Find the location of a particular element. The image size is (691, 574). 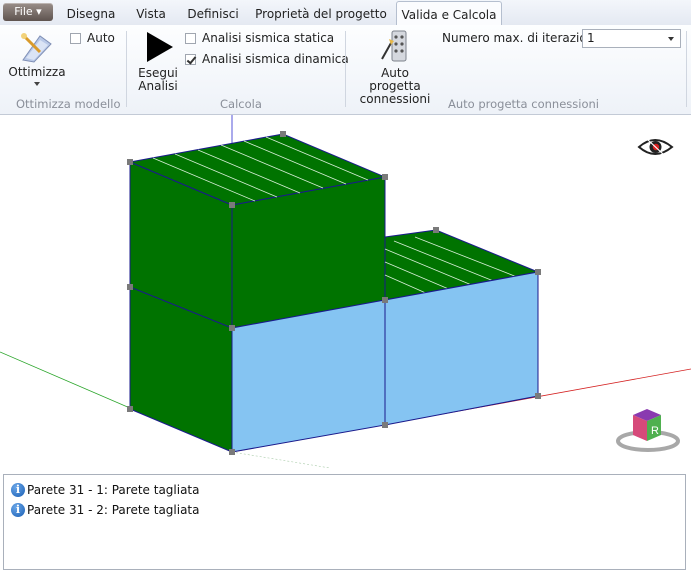

auto-checkbox-row: Auto is located at coordinates (92, 38).